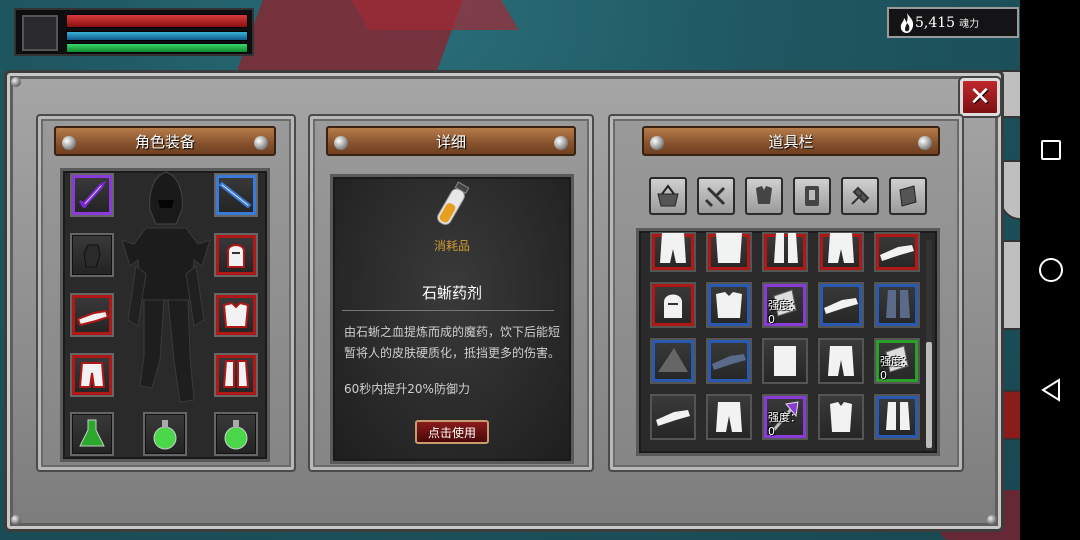  Describe the element at coordinates (92, 255) in the screenshot. I see `glove-slot` at that location.